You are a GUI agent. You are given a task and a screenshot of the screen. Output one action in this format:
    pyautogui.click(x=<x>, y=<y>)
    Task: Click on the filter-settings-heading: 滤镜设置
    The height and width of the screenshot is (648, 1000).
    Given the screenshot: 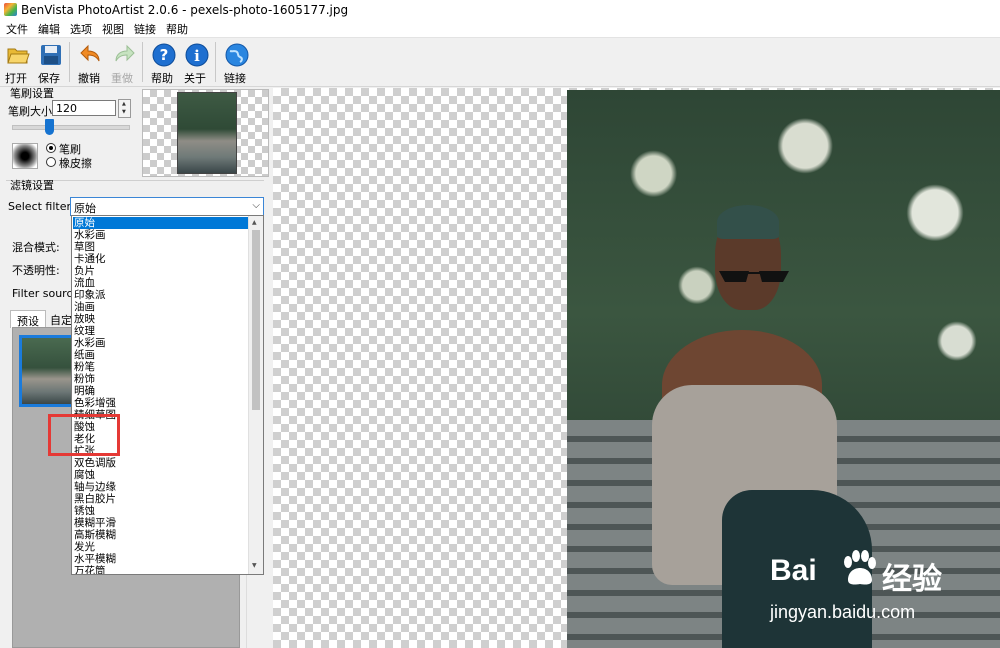 What is the action you would take?
    pyautogui.click(x=32, y=185)
    